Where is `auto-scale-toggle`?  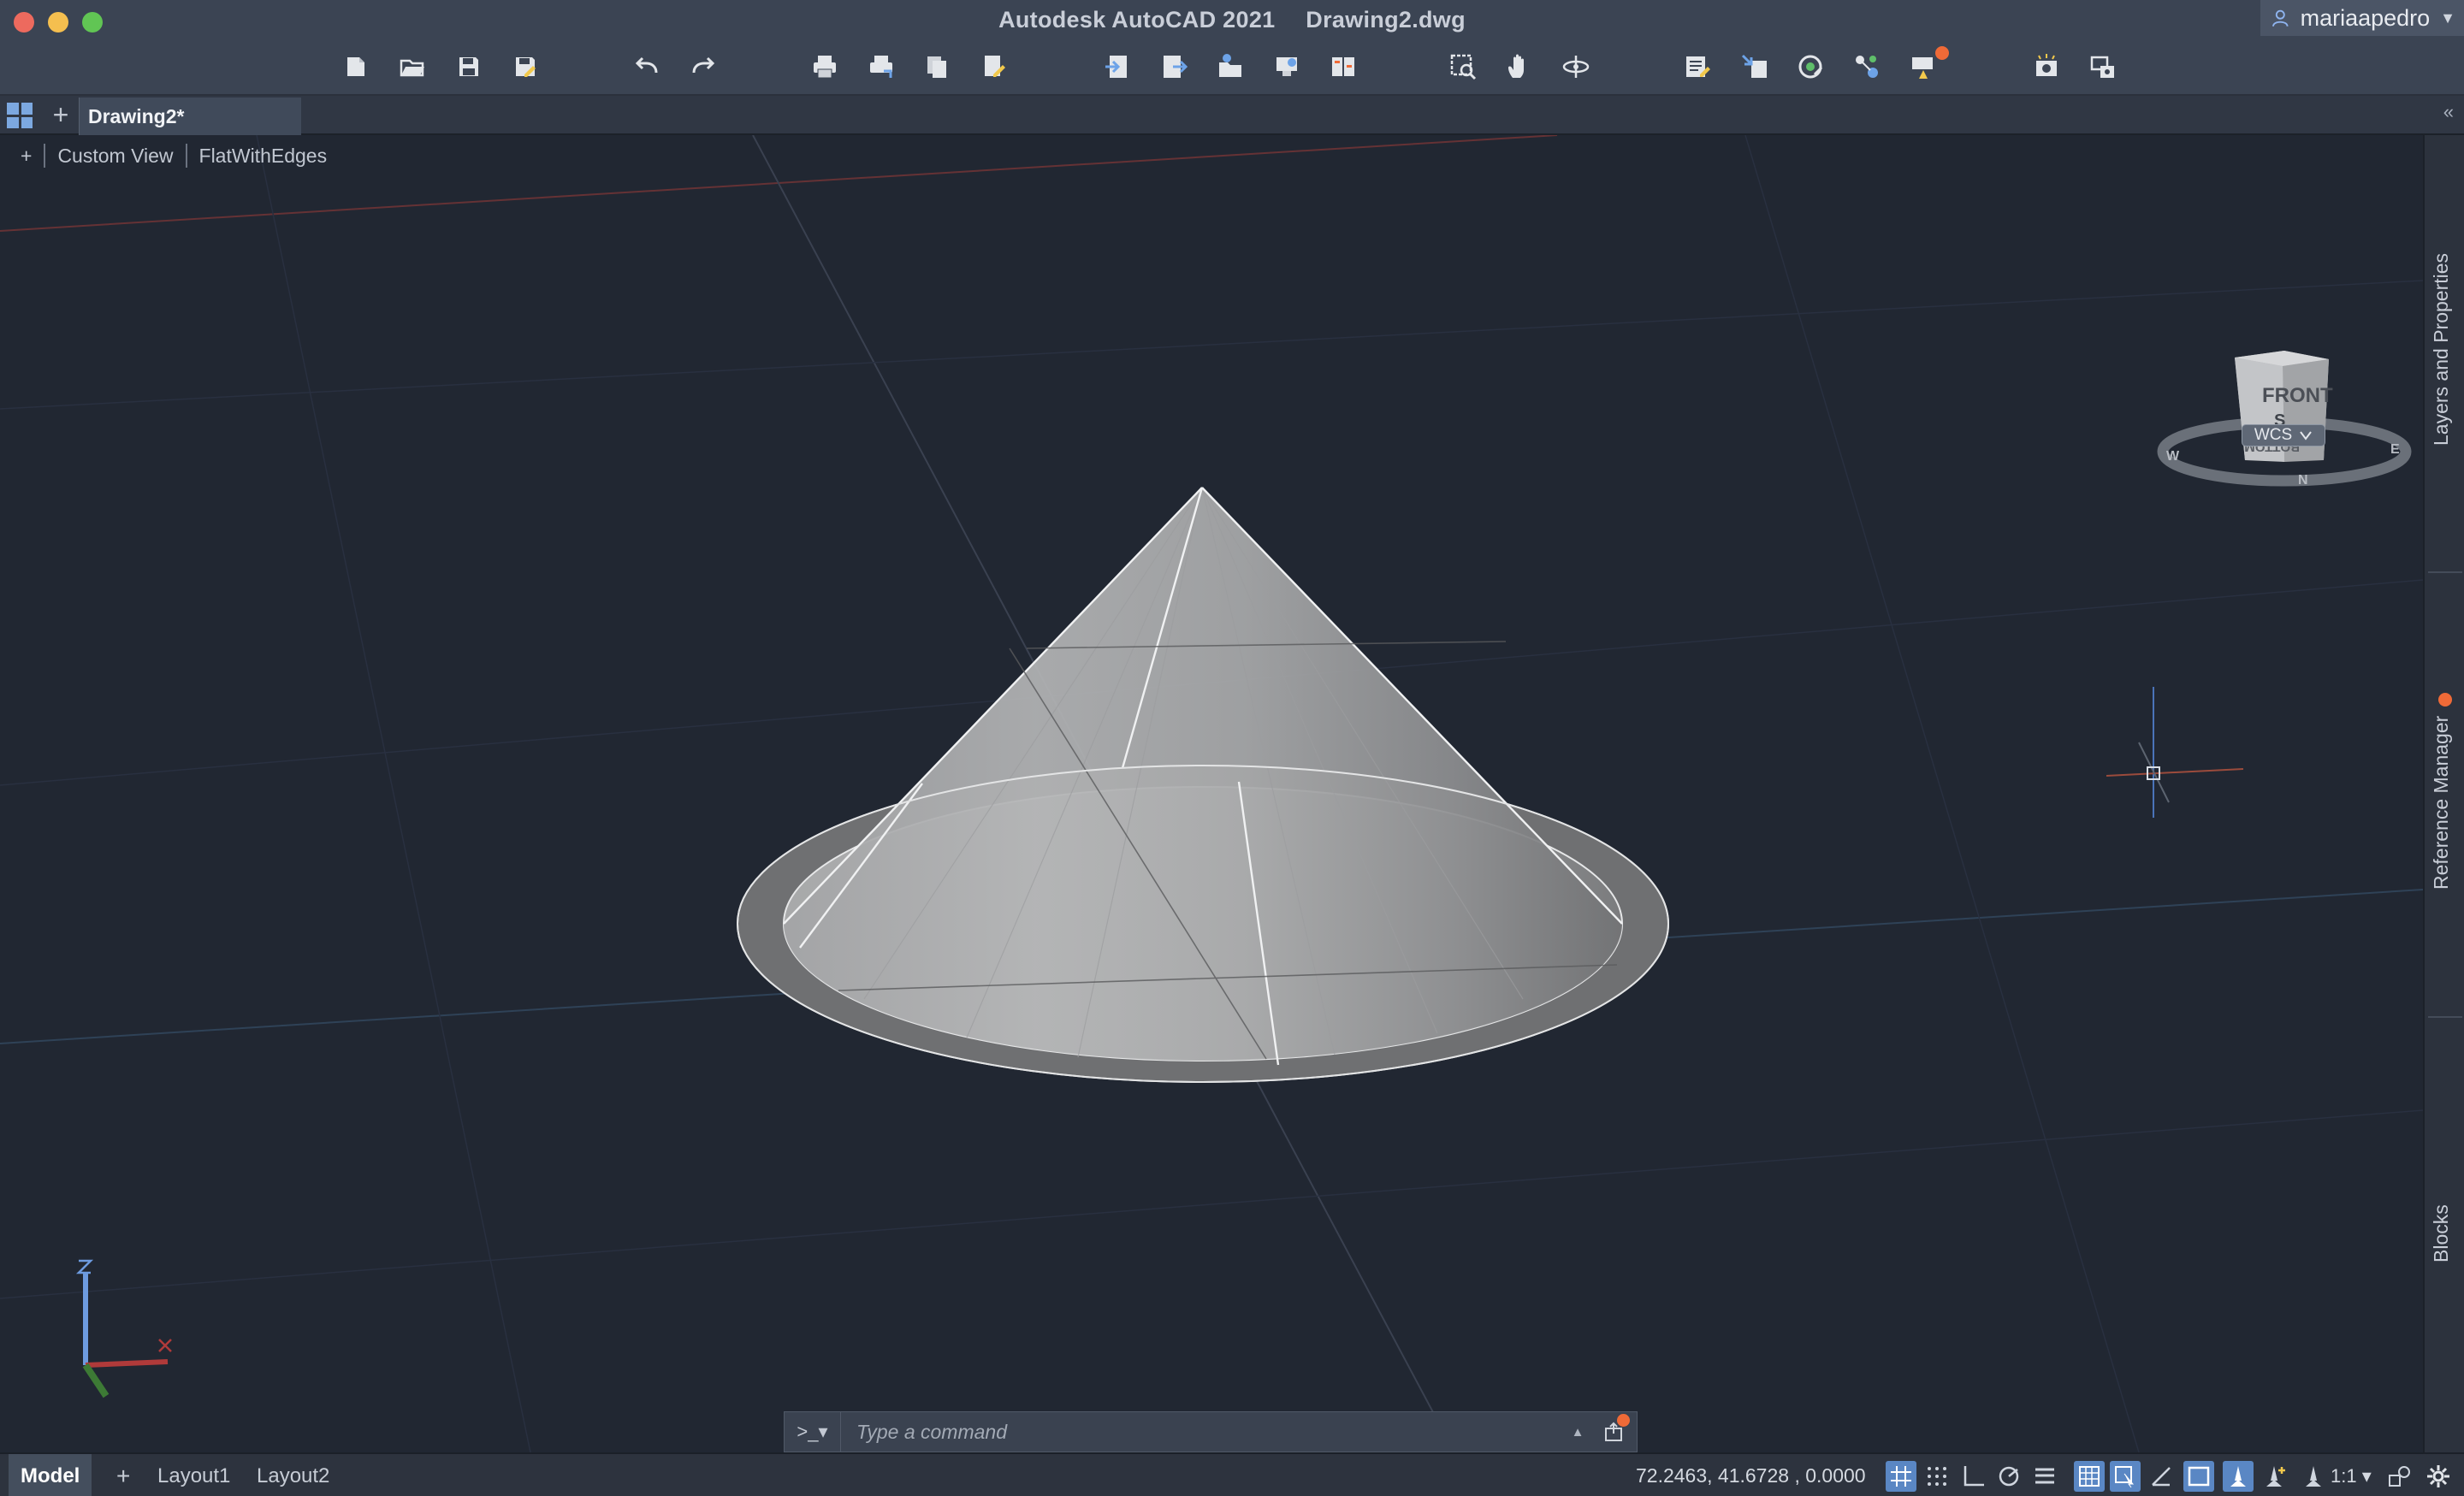
auto-scale-toggle is located at coordinates (2275, 1476).